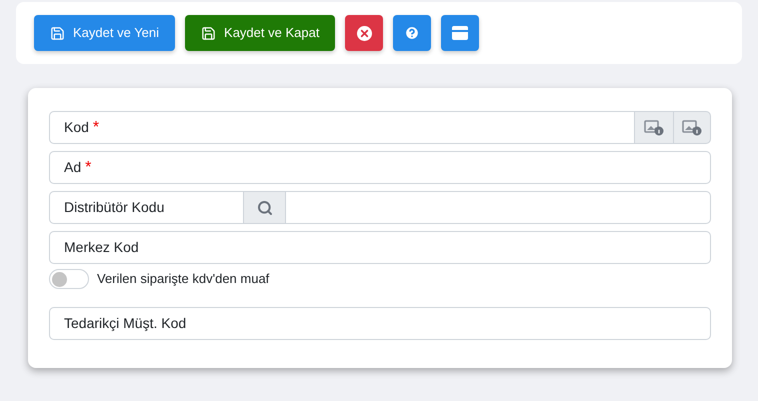  I want to click on toggle-label: Verilen siparişte kdv'den muaf, so click(183, 279).